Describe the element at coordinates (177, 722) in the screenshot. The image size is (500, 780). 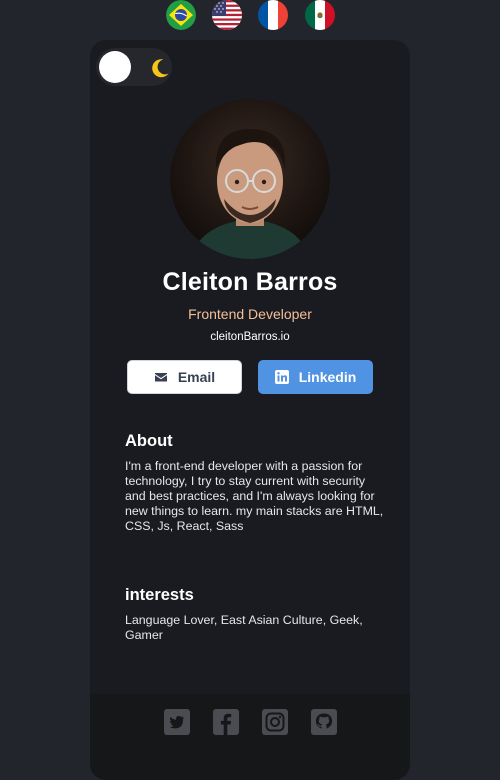
I see `twitter-icon` at that location.